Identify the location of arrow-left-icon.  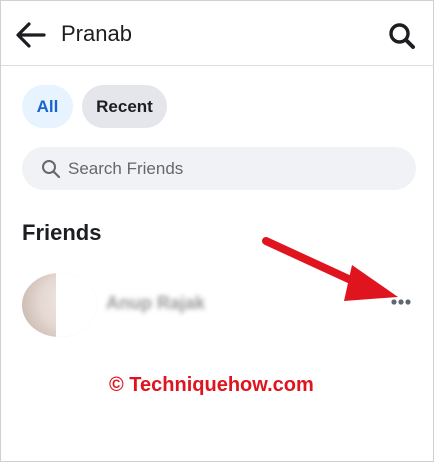
(31, 35).